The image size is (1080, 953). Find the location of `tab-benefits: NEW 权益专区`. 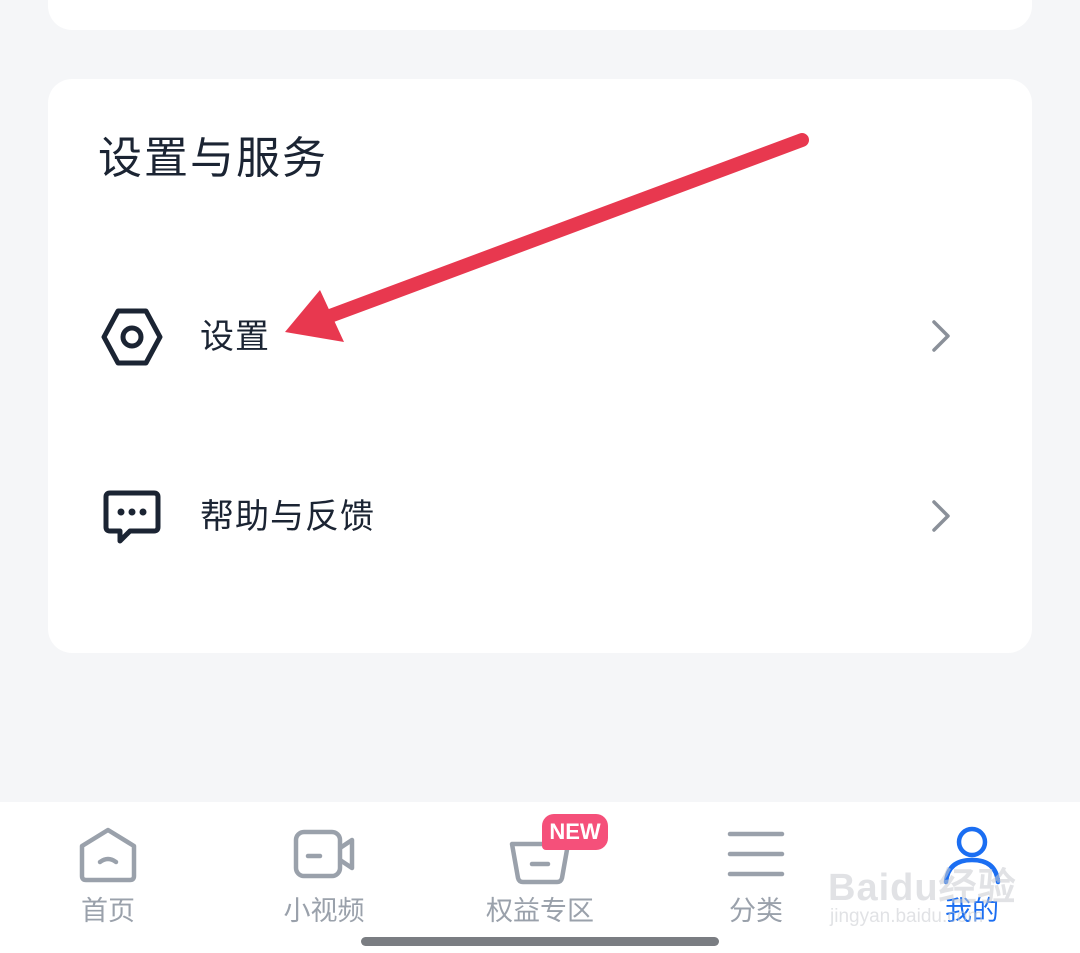

tab-benefits: NEW 权益专区 is located at coordinates (540, 877).